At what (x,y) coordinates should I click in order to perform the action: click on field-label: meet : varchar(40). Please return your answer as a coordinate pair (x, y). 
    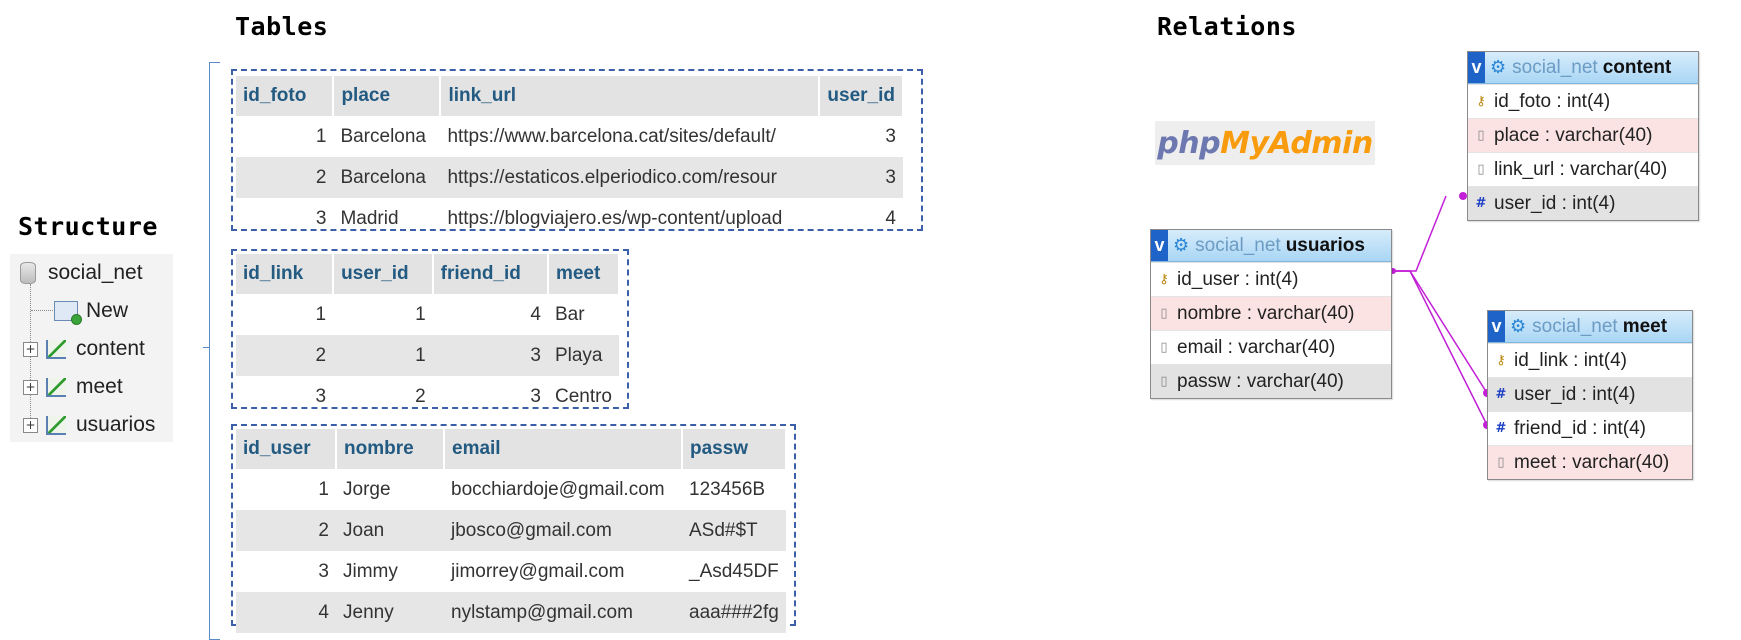
    Looking at the image, I should click on (1592, 462).